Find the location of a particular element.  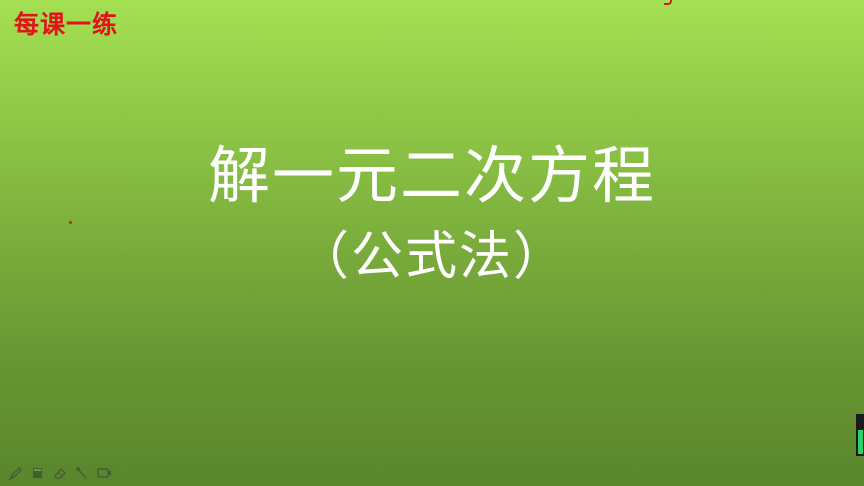

slide-subtitle: （公式法） is located at coordinates (431, 257).